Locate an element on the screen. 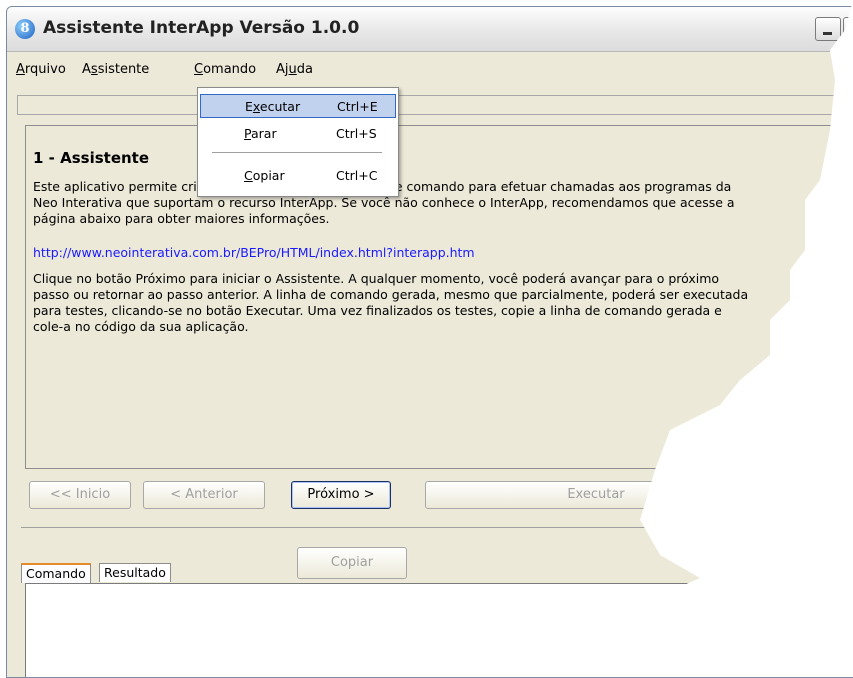 The height and width of the screenshot is (678, 853). menu-arquivo: Arquivo is located at coordinates (41, 69).